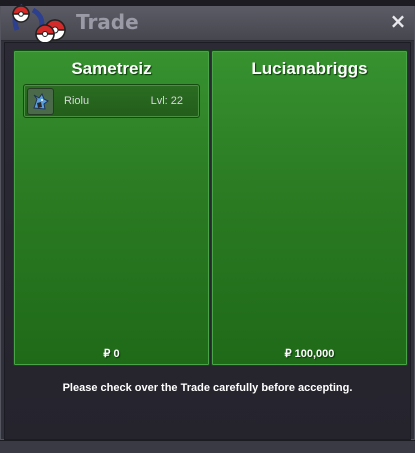  I want to click on riolu-sprite-icon, so click(40, 101).